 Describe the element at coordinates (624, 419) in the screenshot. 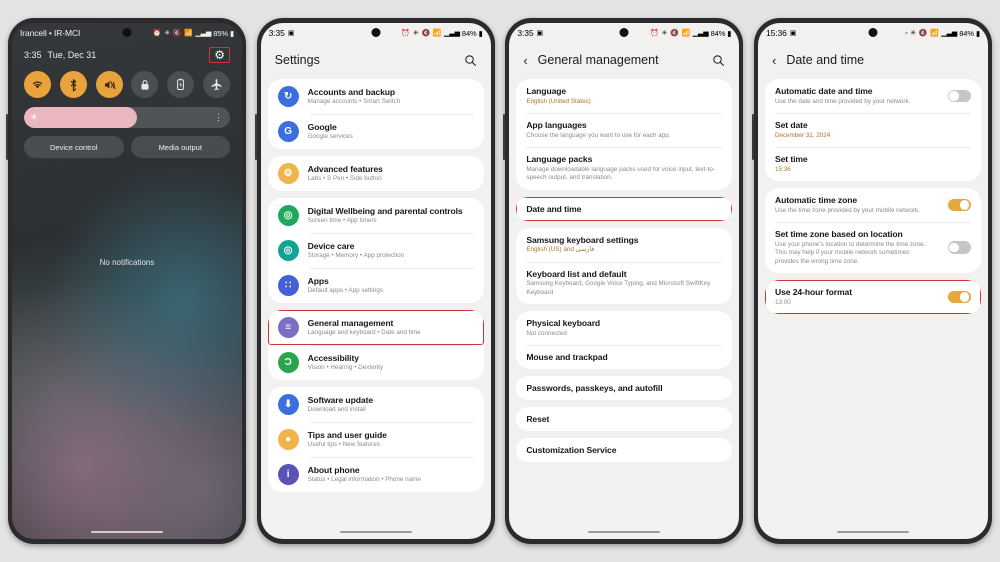

I see `settings-row: Reset` at that location.